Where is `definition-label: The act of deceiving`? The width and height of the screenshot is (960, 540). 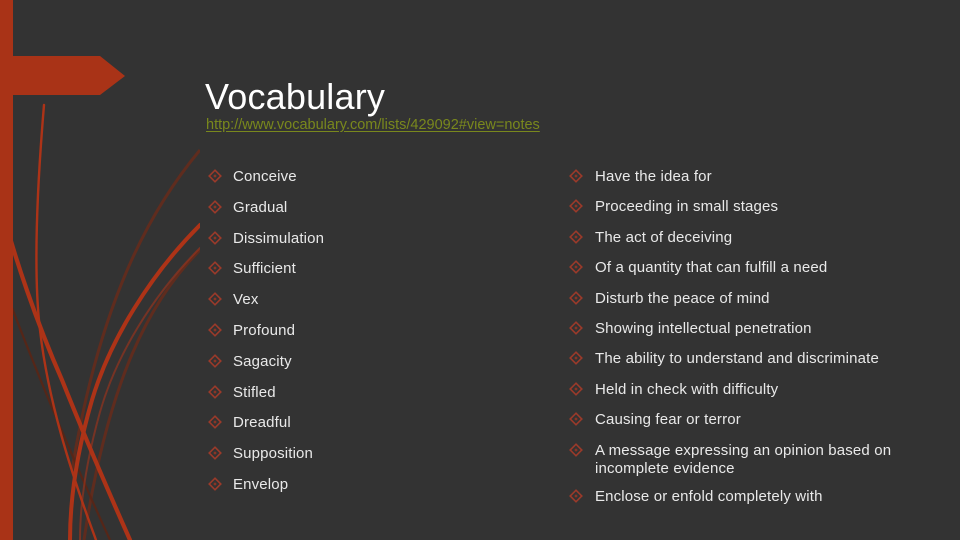 definition-label: The act of deceiving is located at coordinates (664, 237).